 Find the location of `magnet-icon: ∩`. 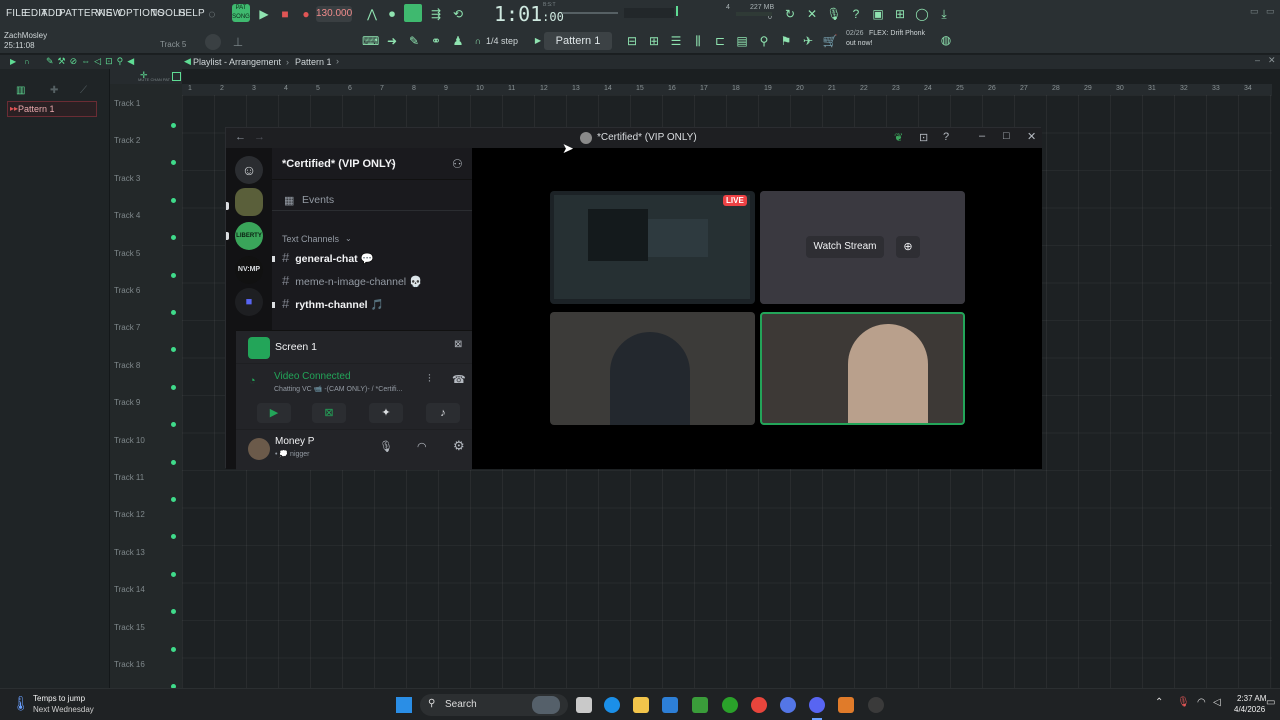

magnet-icon: ∩ is located at coordinates (478, 41).